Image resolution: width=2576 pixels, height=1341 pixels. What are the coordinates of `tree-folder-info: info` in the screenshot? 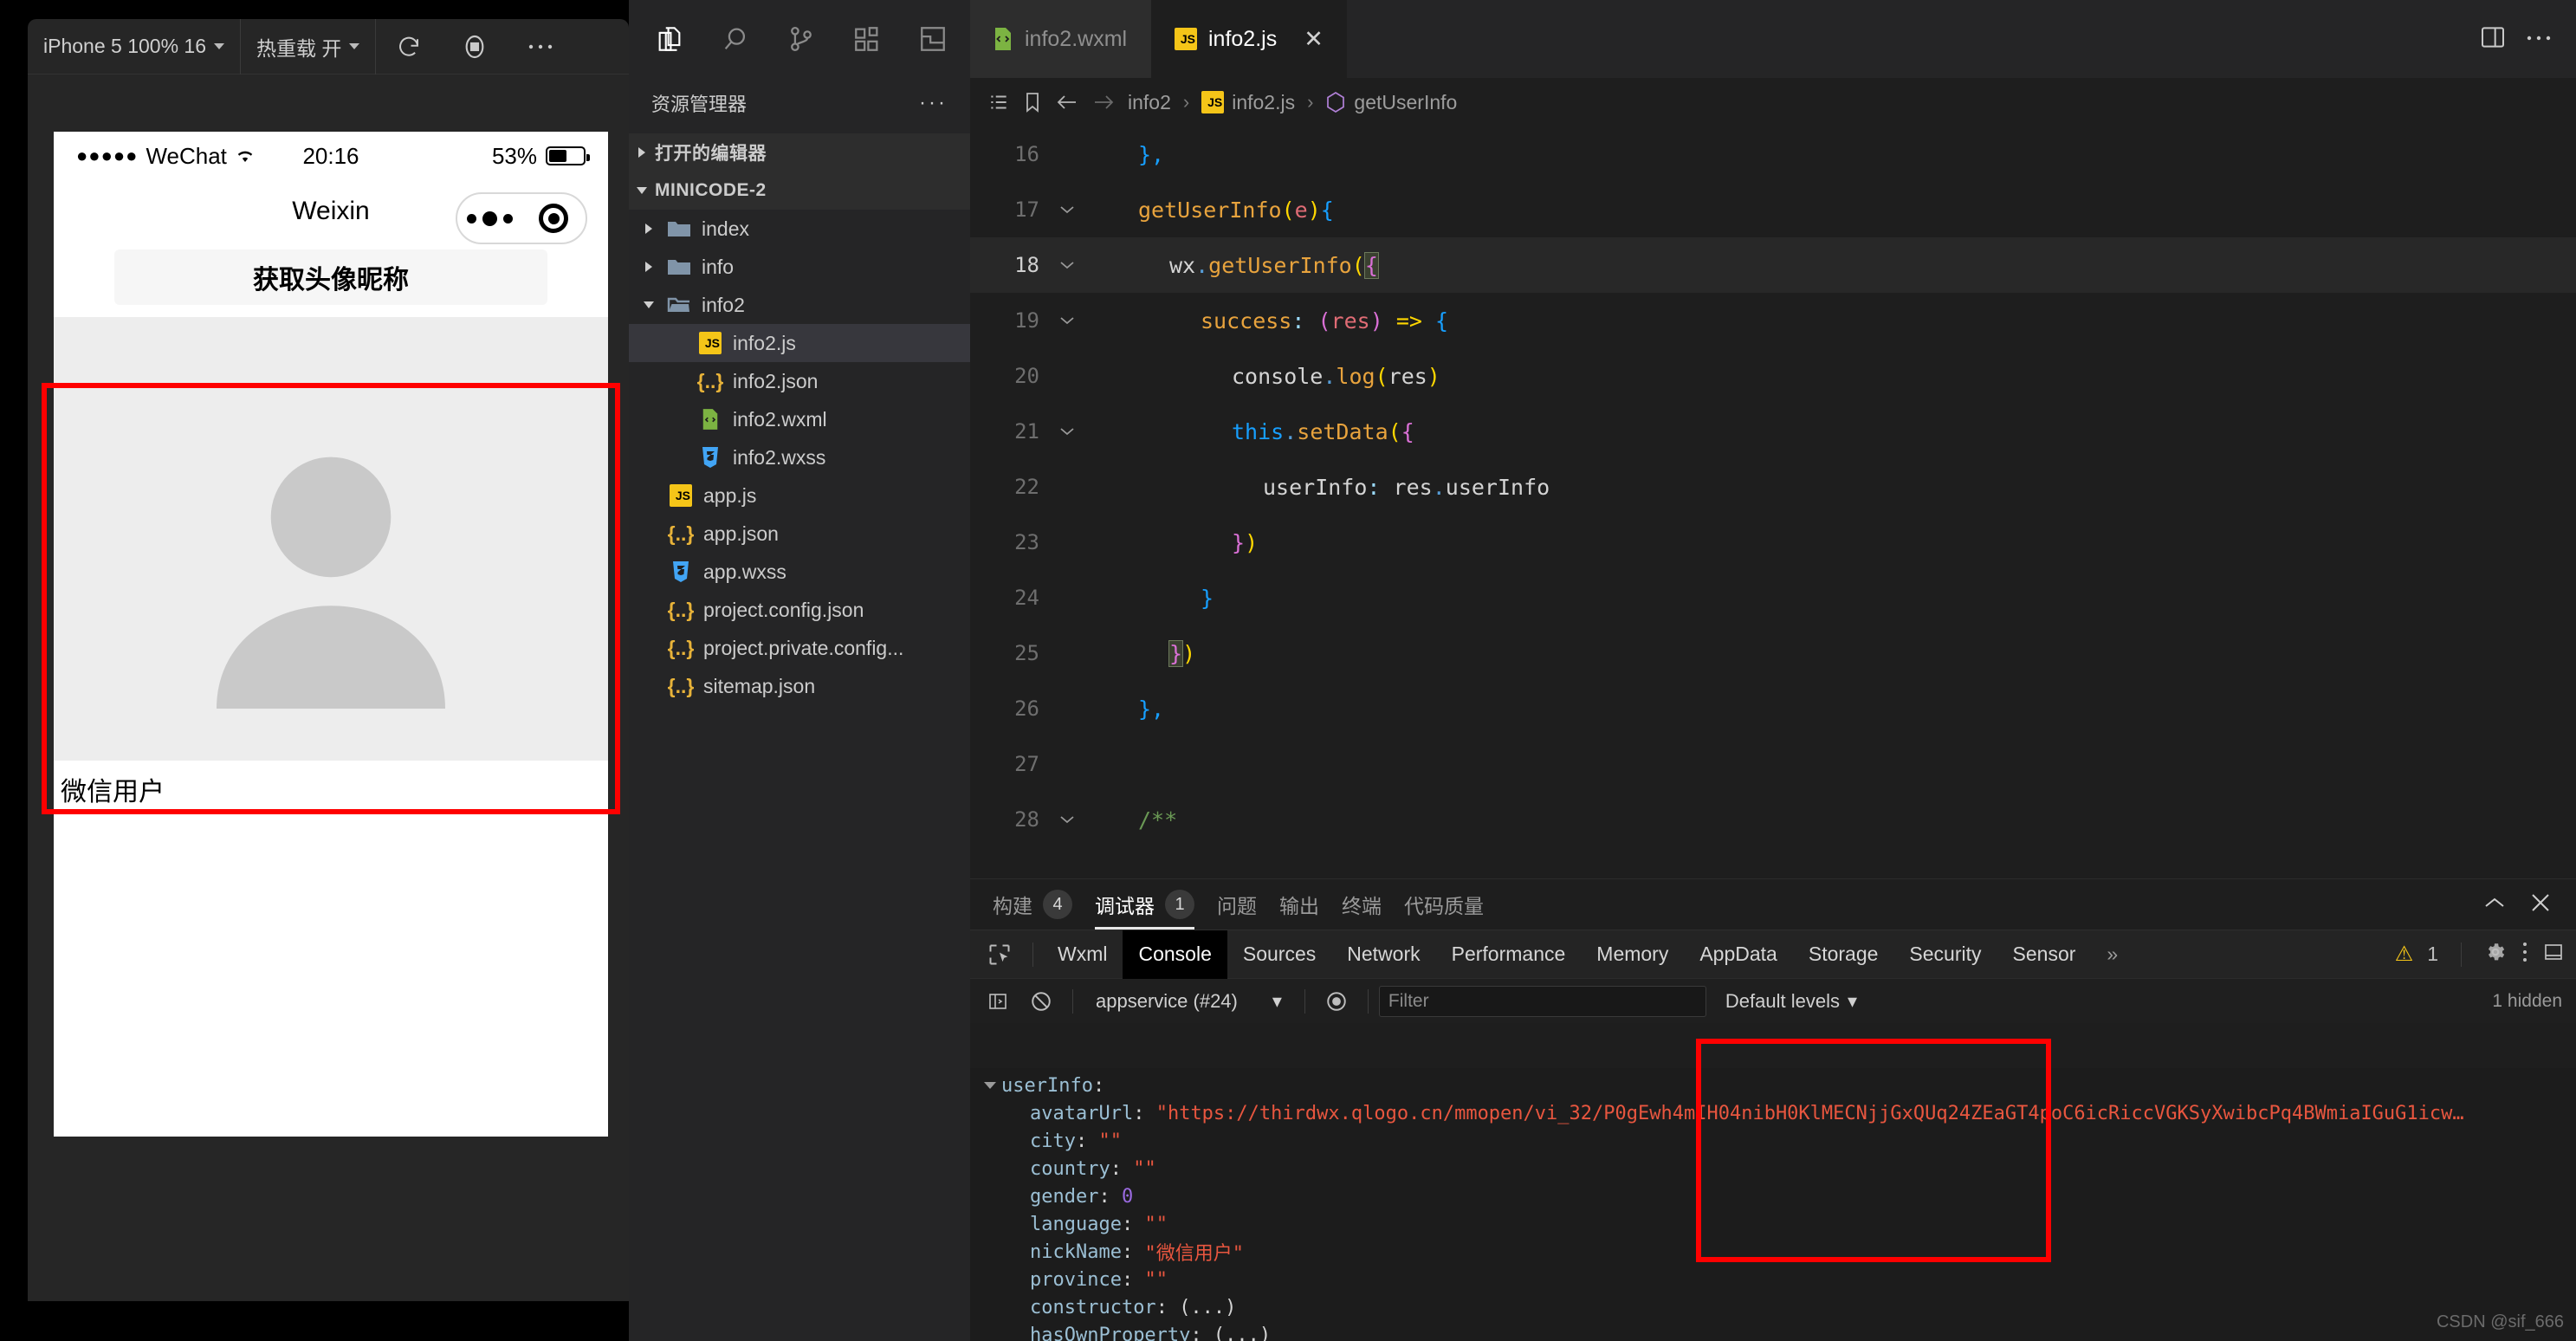 It's located at (799, 267).